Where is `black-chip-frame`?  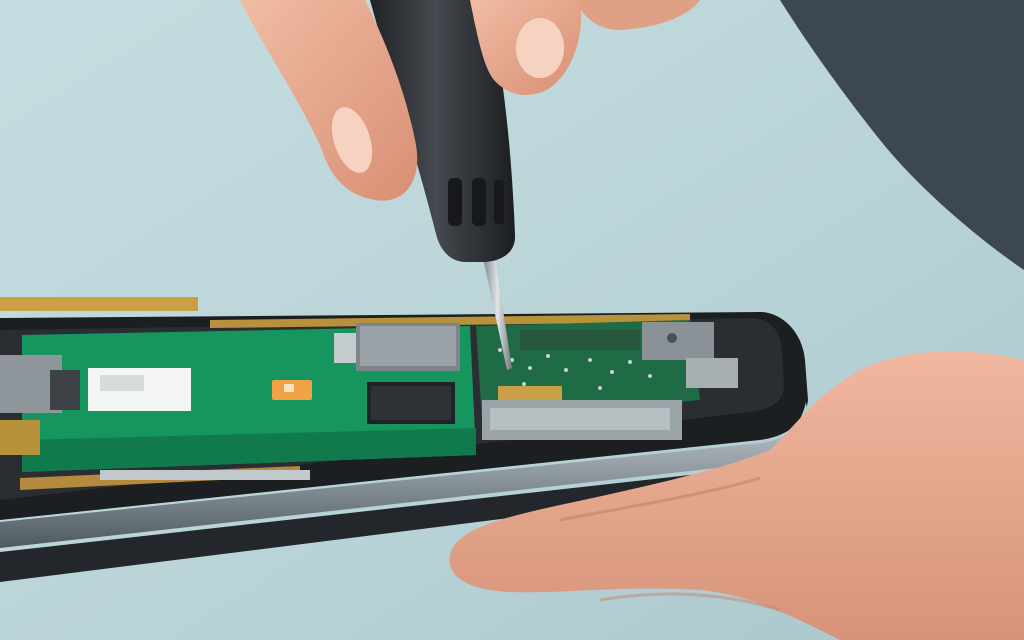
black-chip-frame is located at coordinates (411, 403).